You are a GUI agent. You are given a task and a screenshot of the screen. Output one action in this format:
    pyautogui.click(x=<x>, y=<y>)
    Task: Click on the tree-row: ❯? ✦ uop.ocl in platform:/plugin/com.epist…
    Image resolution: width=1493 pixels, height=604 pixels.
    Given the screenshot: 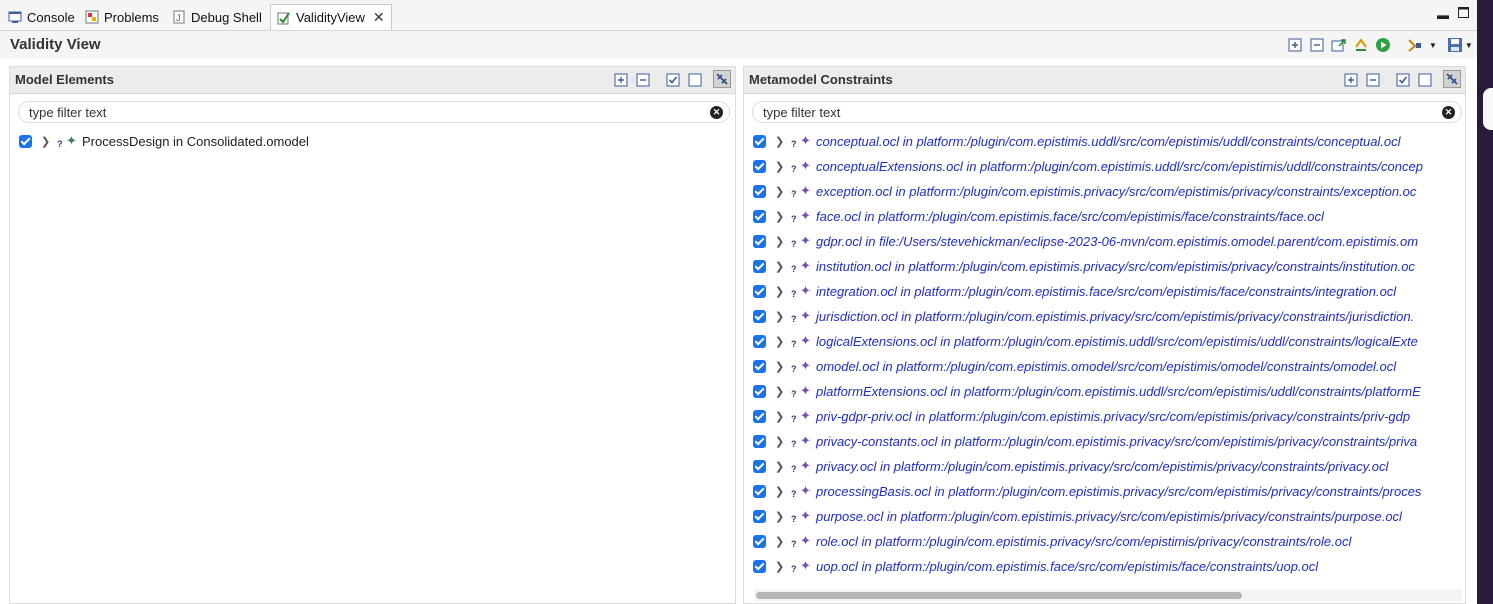 What is the action you would take?
    pyautogui.click(x=1031, y=566)
    